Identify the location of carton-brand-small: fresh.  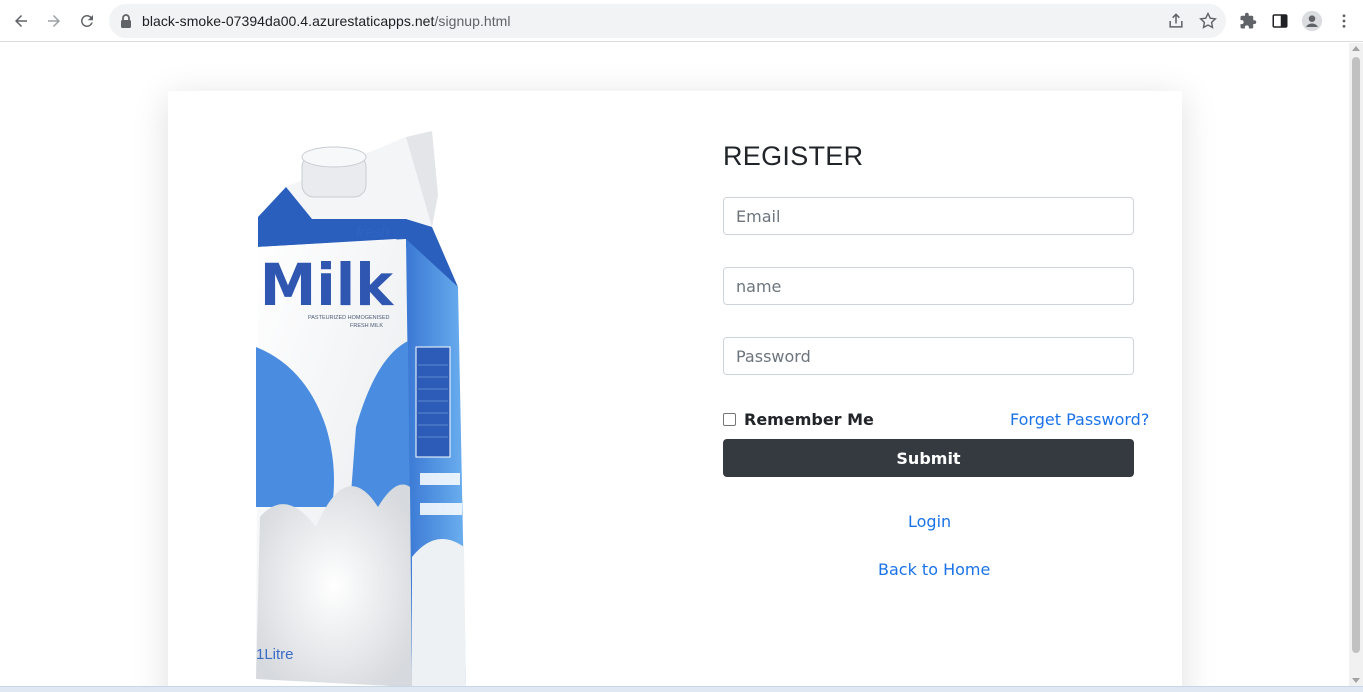
(372, 232).